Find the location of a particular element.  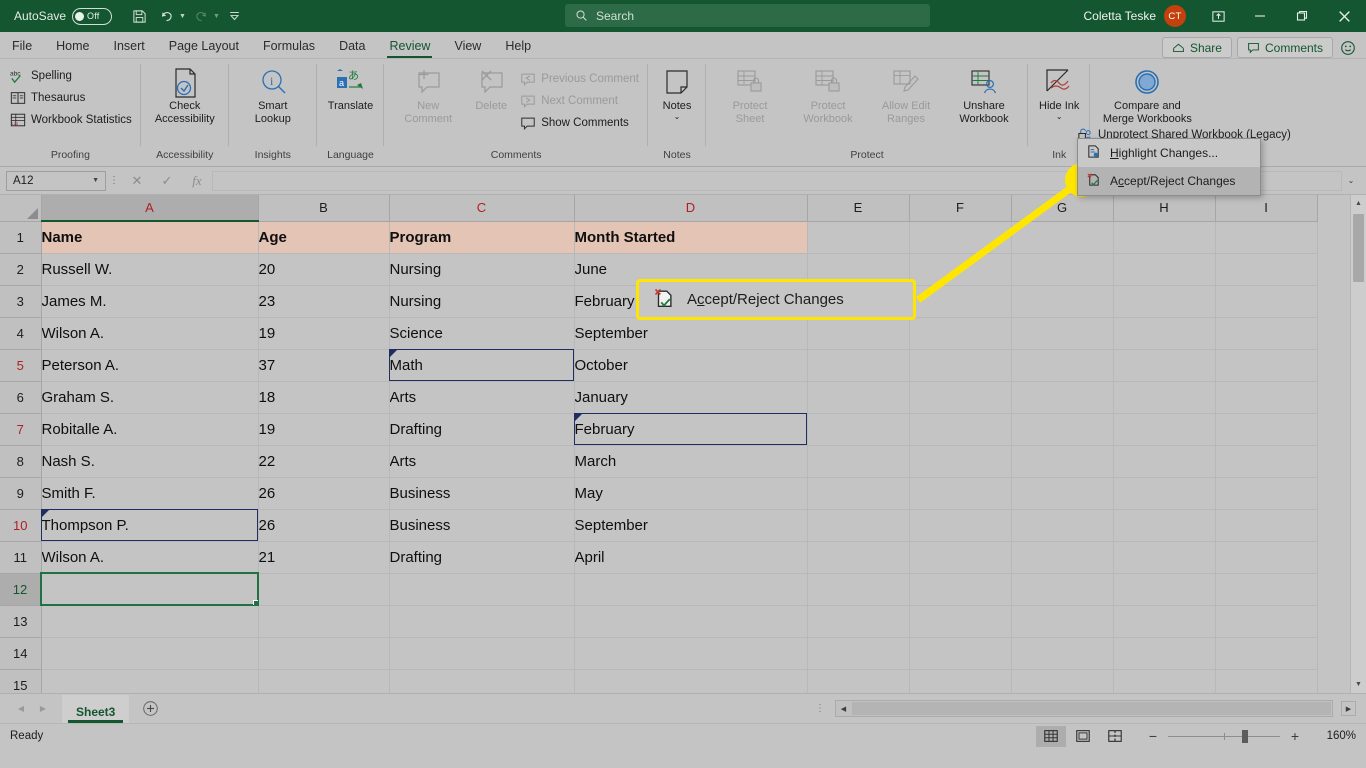

row-header-10: 10 is located at coordinates (21, 525).